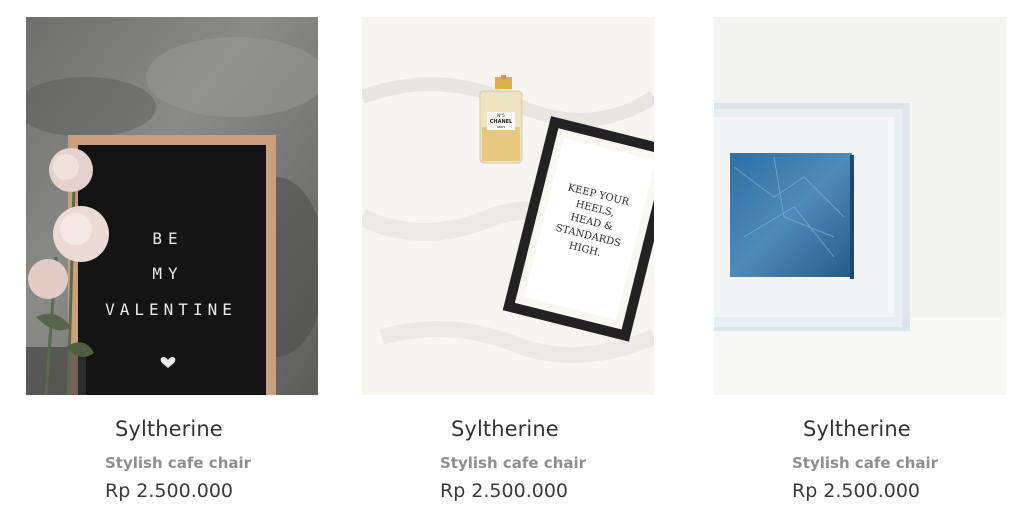 The image size is (1034, 509). Describe the element at coordinates (167, 273) in the screenshot. I see `letter-board-line: MY` at that location.